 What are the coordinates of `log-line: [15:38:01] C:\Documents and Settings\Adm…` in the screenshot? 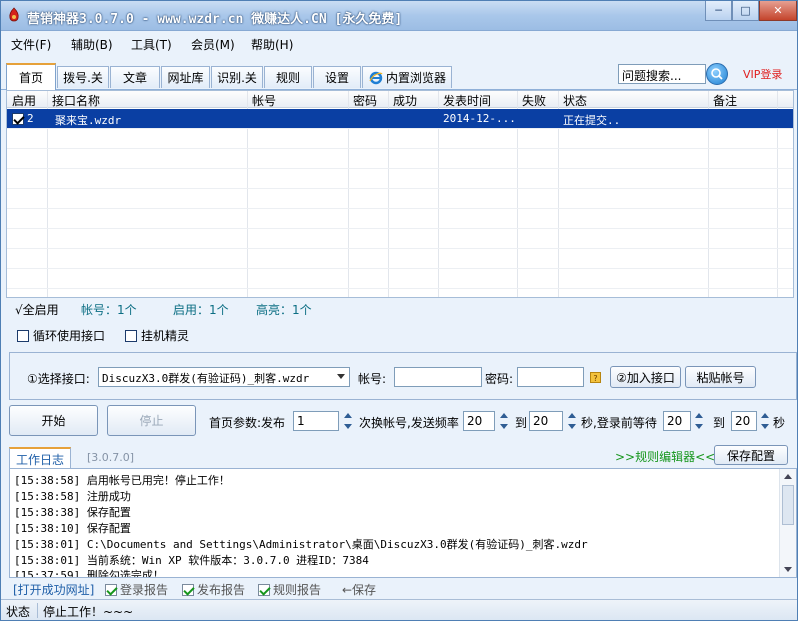 It's located at (301, 544).